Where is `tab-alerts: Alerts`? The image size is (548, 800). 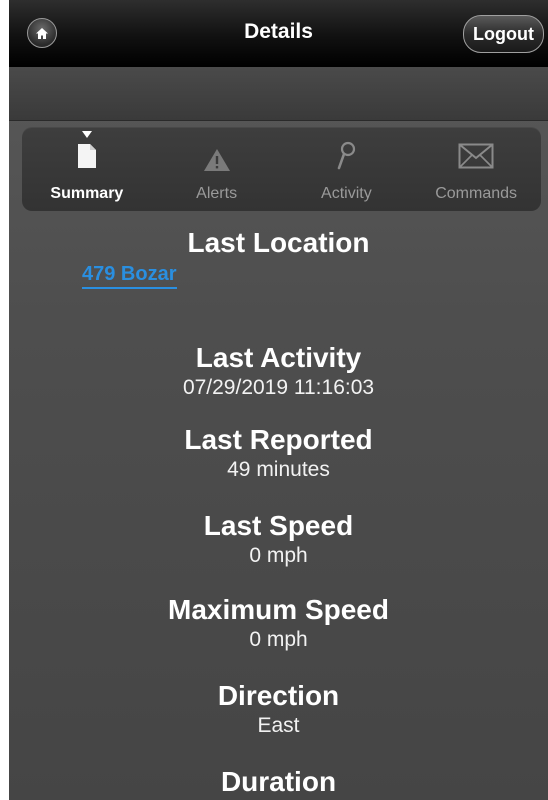 tab-alerts: Alerts is located at coordinates (217, 169).